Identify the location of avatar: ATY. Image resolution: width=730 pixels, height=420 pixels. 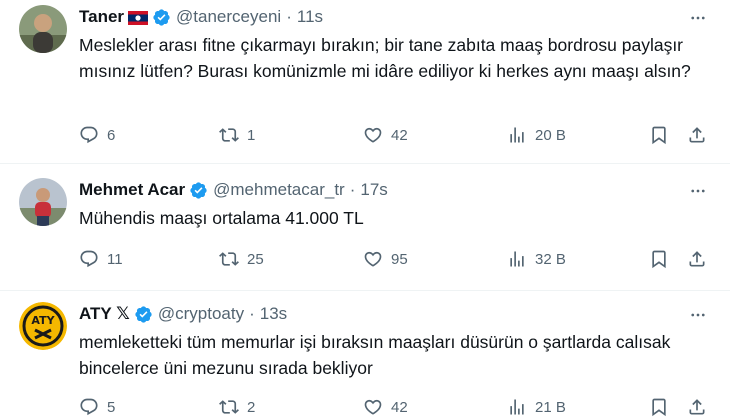
(43, 326).